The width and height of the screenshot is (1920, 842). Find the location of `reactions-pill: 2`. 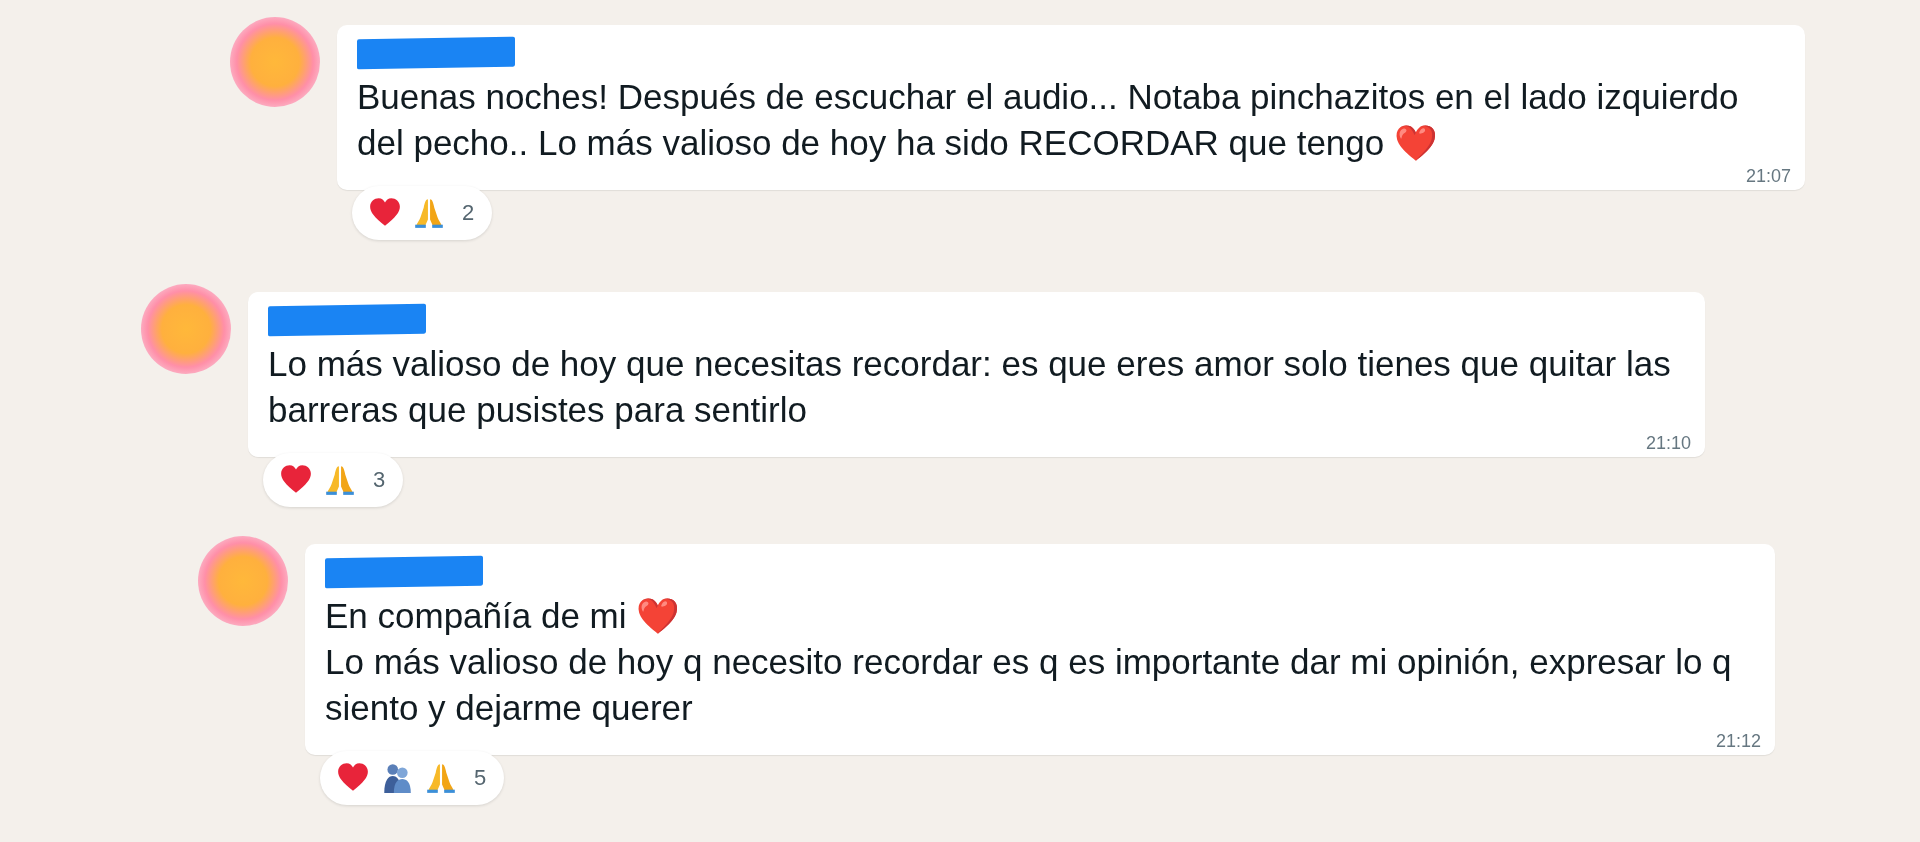

reactions-pill: 2 is located at coordinates (422, 213).